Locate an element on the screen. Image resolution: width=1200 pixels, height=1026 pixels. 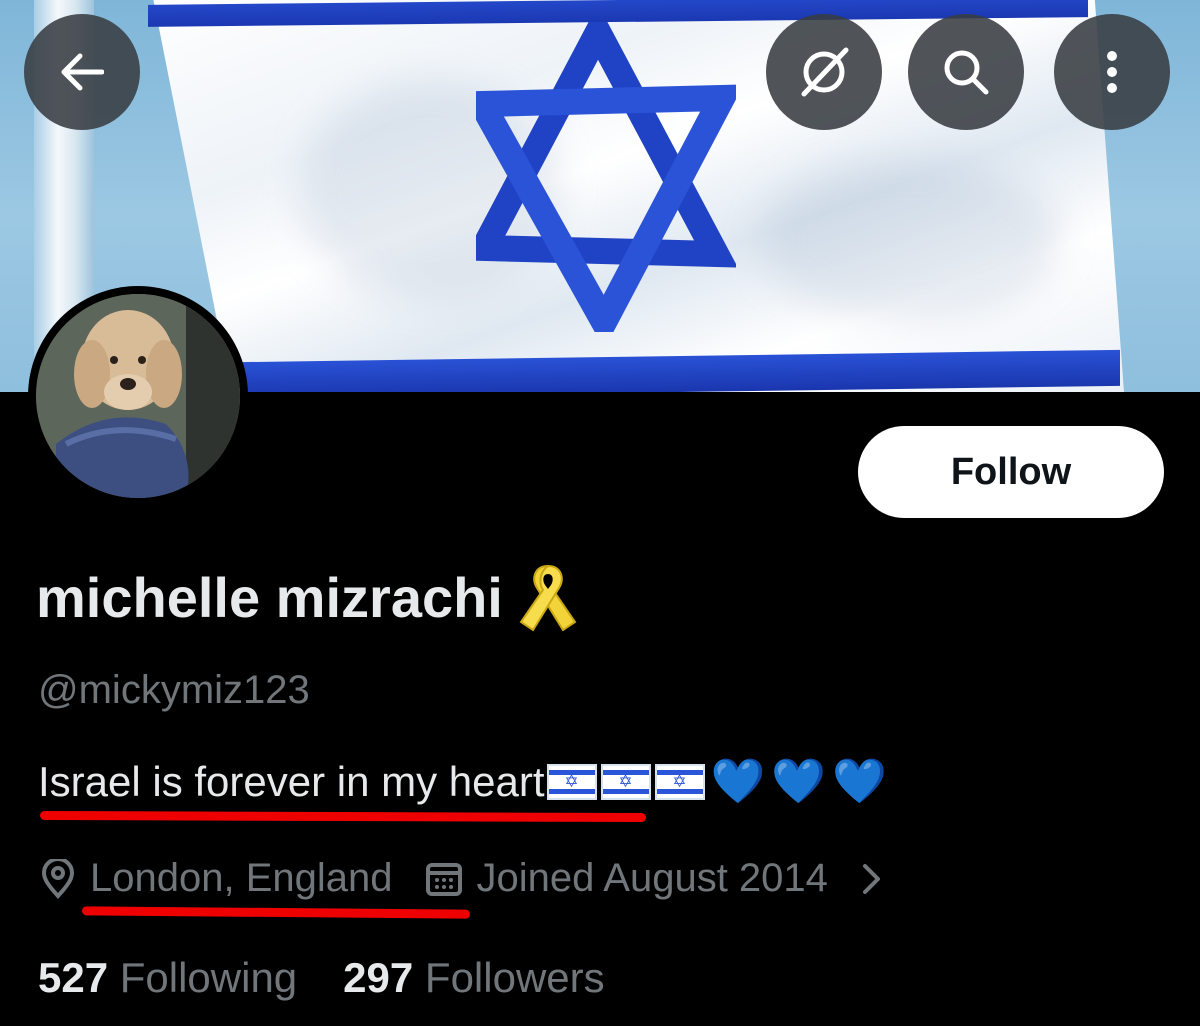
more-options-button is located at coordinates (1112, 72).